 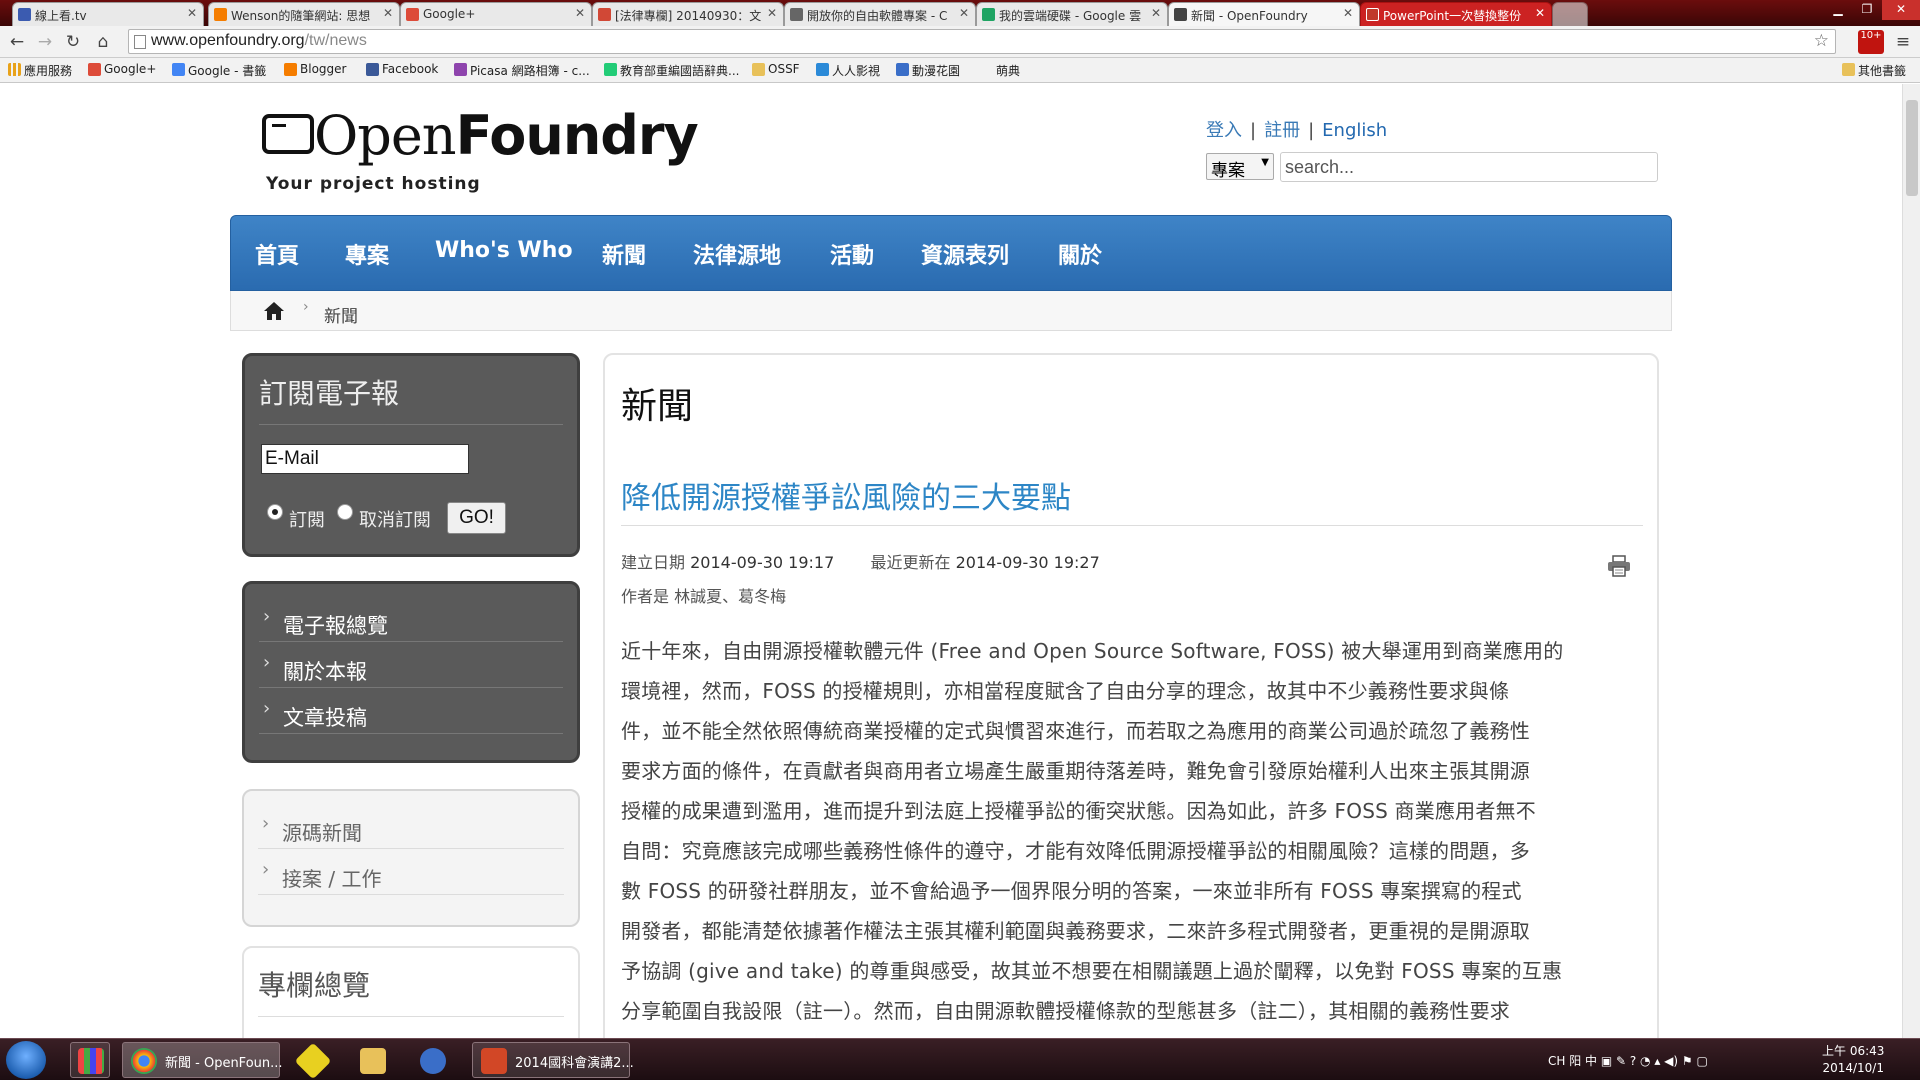 What do you see at coordinates (45, 42) in the screenshot?
I see `forward-icon: →` at bounding box center [45, 42].